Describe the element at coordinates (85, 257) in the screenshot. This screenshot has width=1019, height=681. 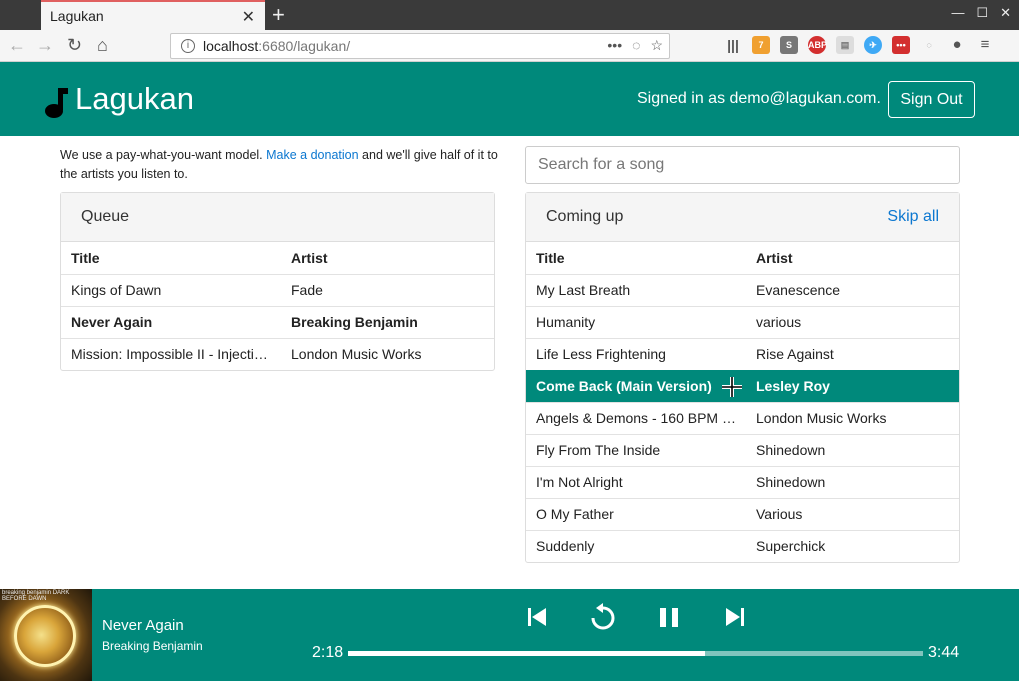
I see `queue-col-title: Title` at that location.